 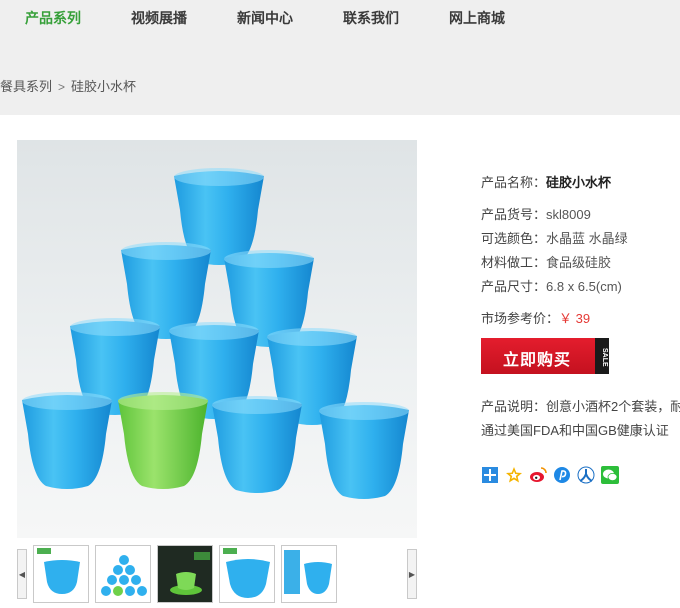 What do you see at coordinates (514, 182) in the screenshot?
I see `product-name-label: 产品名称：` at bounding box center [514, 182].